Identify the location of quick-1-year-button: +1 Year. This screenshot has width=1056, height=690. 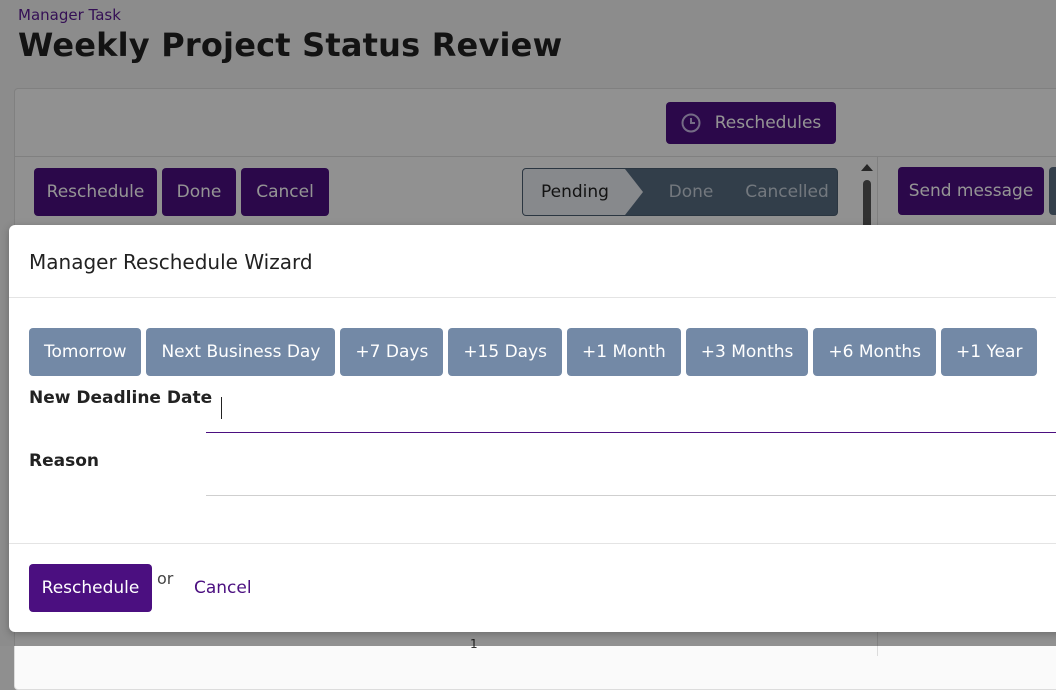
(989, 352).